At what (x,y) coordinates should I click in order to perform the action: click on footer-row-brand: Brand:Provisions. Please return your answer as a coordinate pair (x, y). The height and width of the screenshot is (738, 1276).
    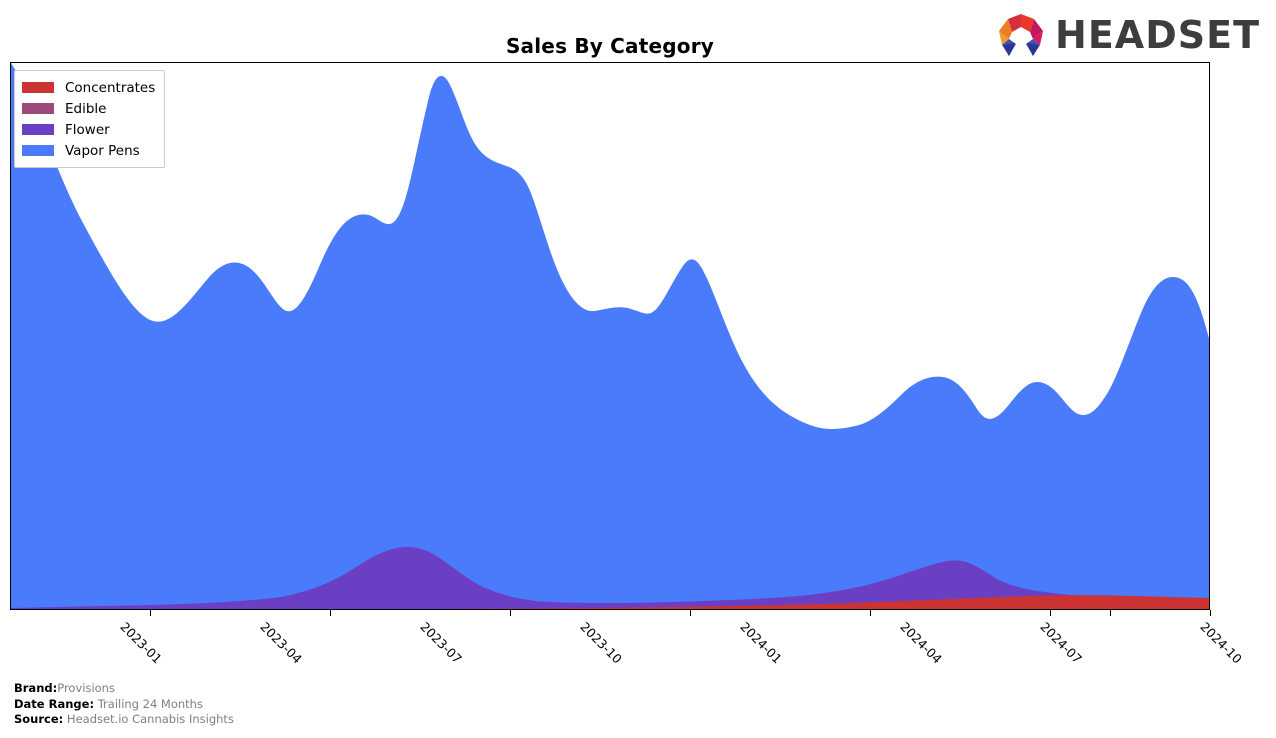
    Looking at the image, I should click on (124, 689).